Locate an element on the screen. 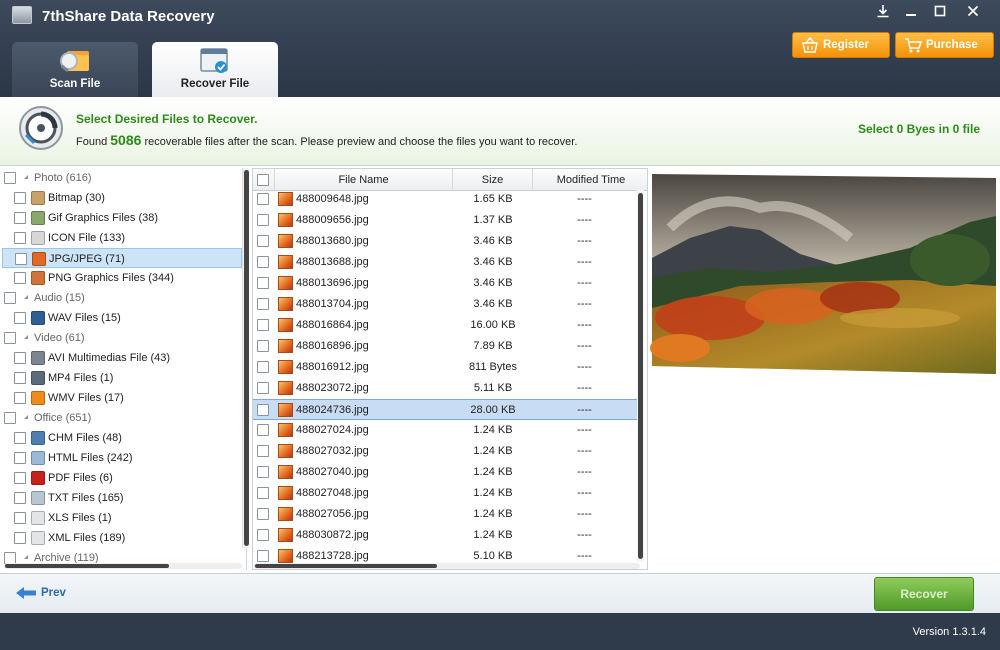 This screenshot has height=650, width=1000. tree-item: WAV Files (15) is located at coordinates (122, 318).